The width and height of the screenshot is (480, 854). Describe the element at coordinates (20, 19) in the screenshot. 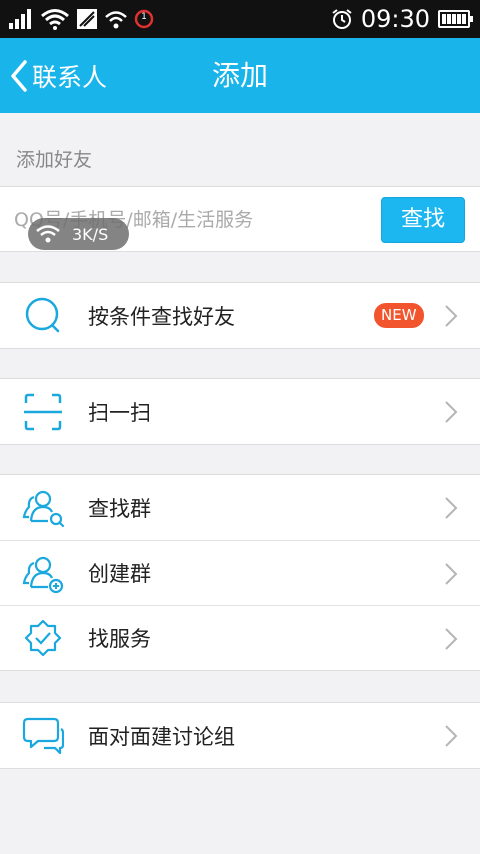

I see `signal-icon` at that location.